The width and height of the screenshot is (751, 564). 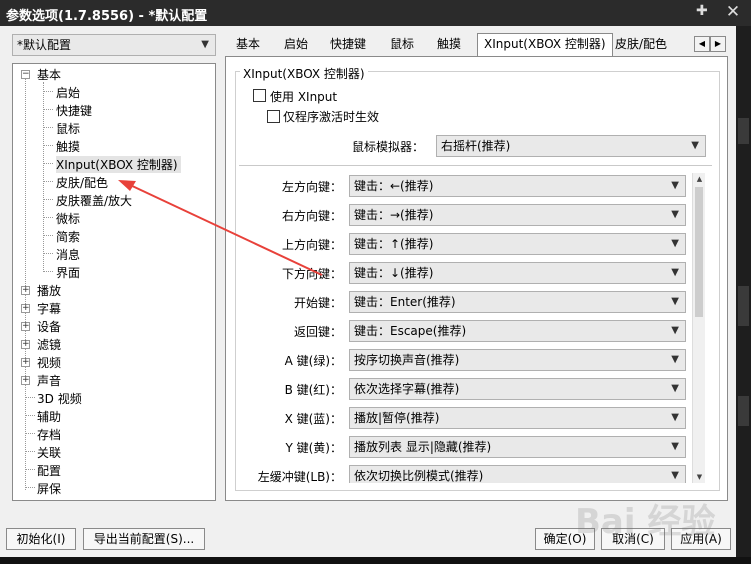 I want to click on init-button: 初始化(I), so click(x=41, y=539).